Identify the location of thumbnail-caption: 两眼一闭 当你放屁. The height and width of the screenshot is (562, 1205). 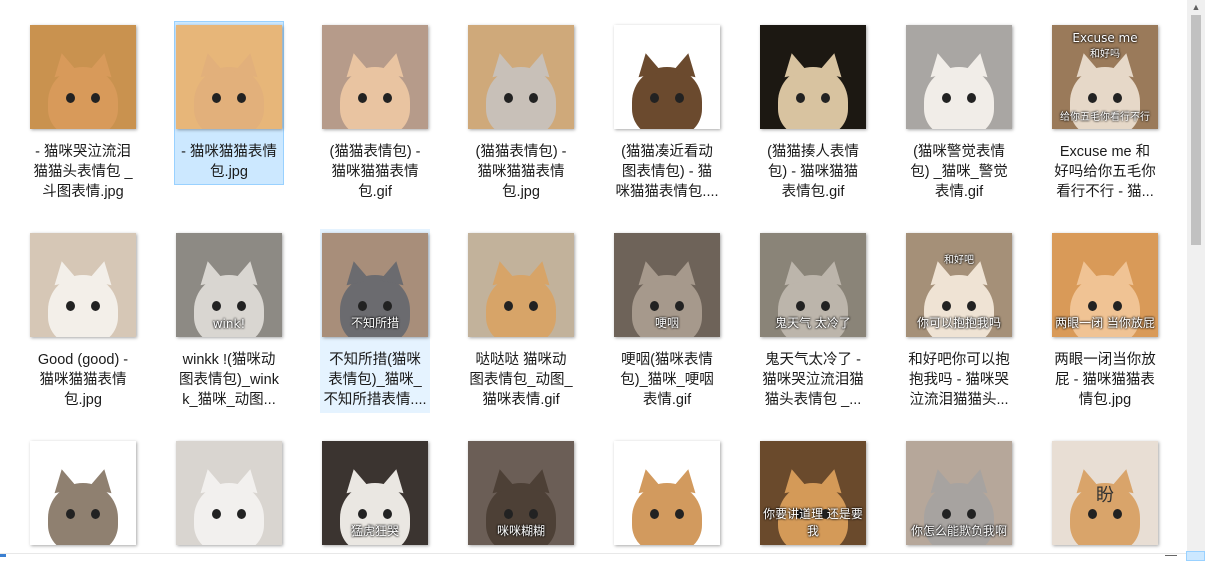
(1105, 323).